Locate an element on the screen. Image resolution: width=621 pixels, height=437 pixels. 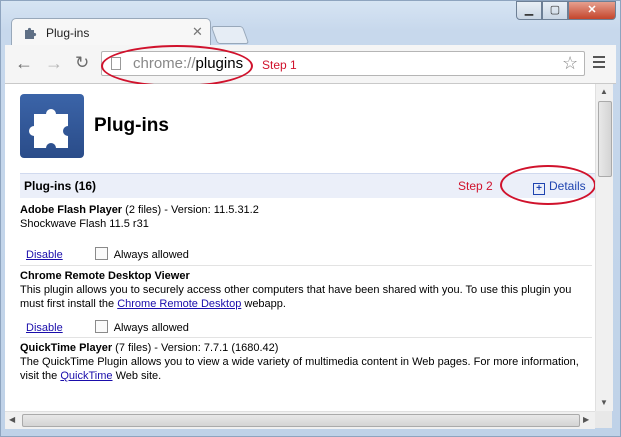
toolbar: ← → ↻ chrome://plugins ☆ is located at coordinates (310, 64).